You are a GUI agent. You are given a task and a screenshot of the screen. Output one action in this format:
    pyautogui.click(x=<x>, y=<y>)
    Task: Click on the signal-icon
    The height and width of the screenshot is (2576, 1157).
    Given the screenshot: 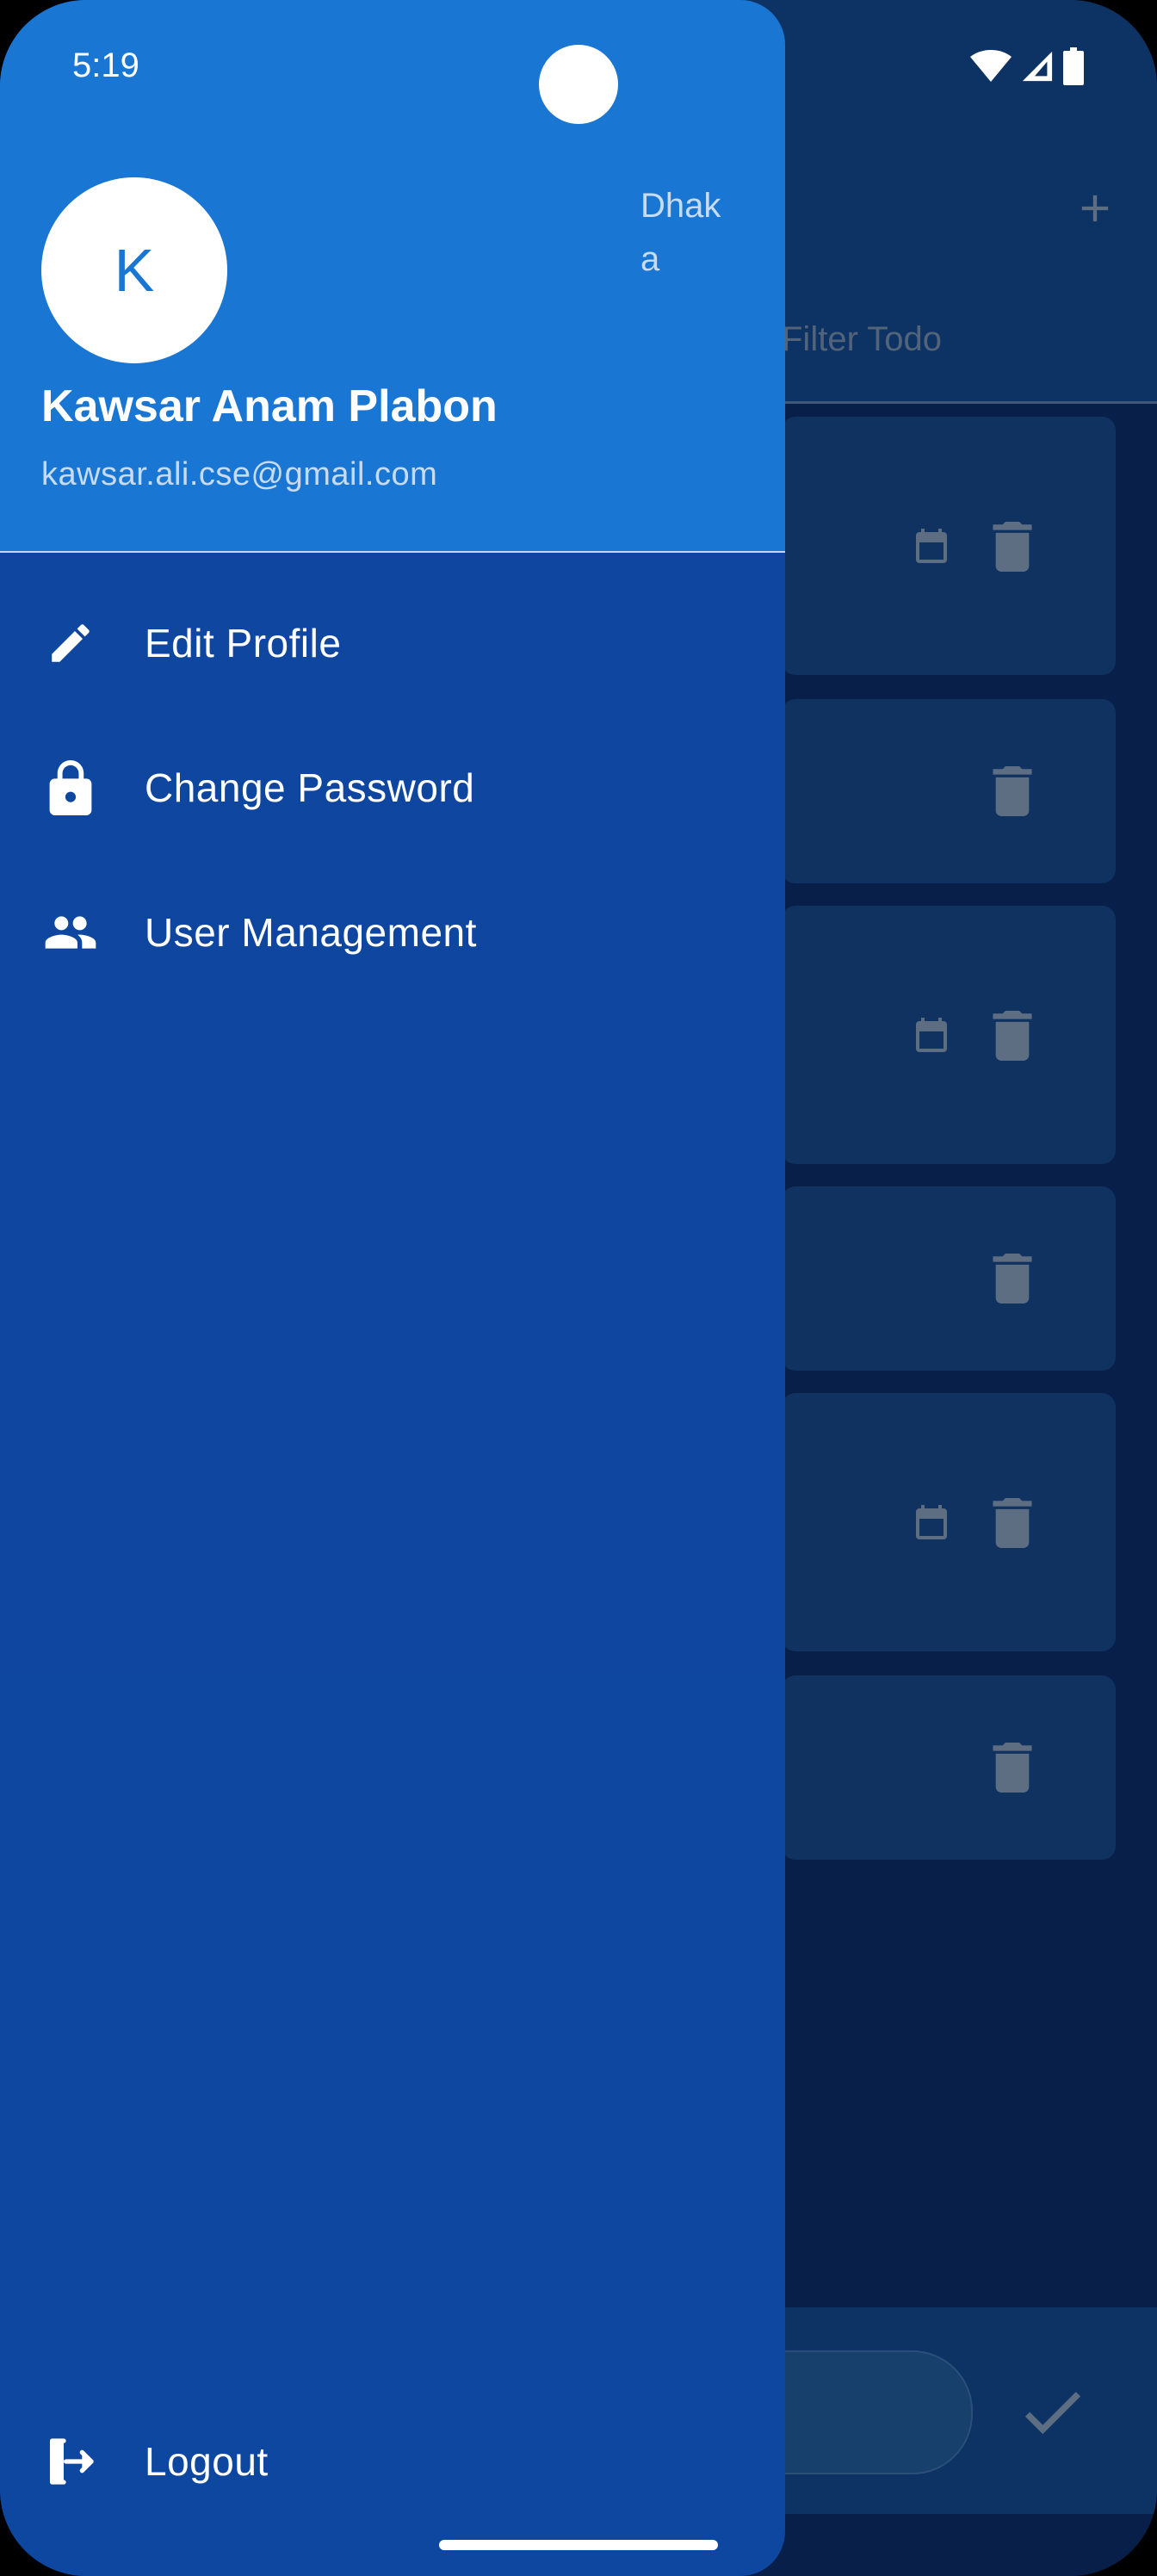 What is the action you would take?
    pyautogui.click(x=1037, y=68)
    